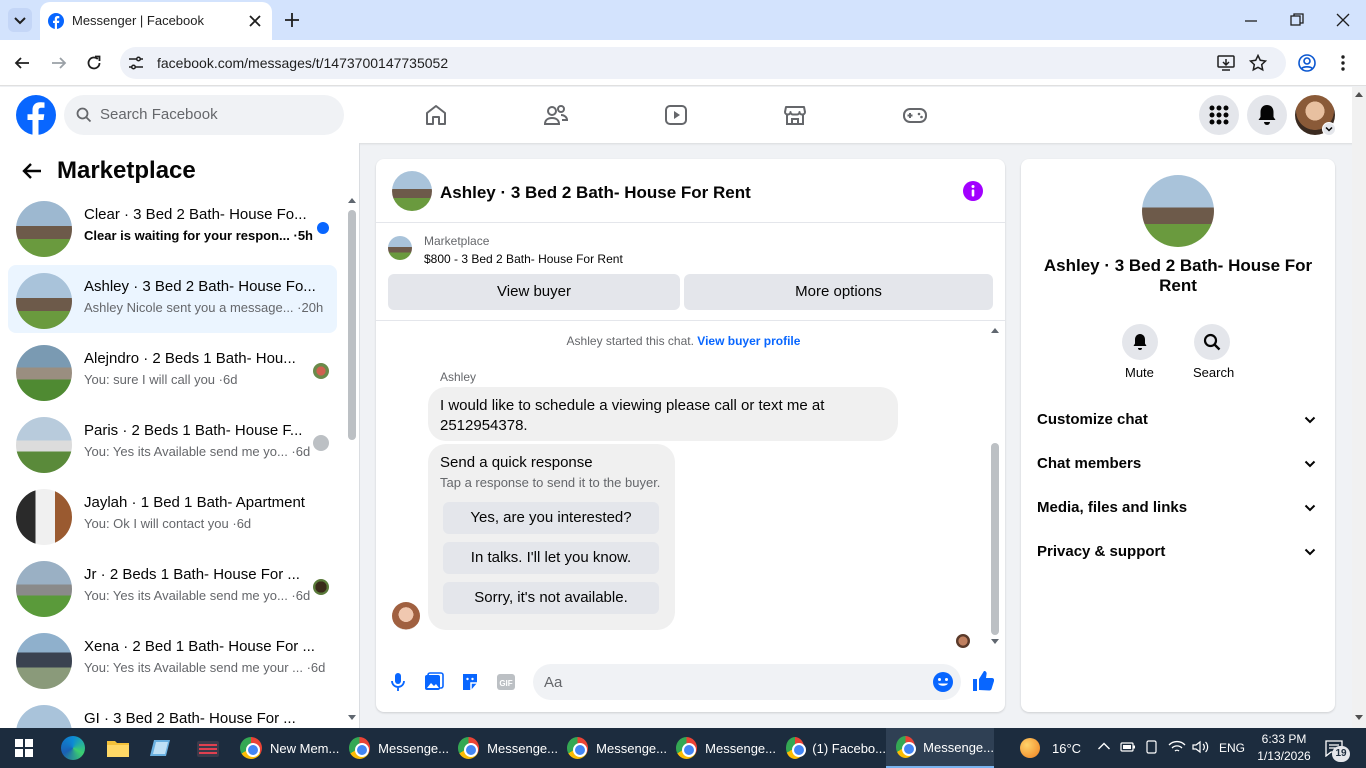 The height and width of the screenshot is (768, 1366). Describe the element at coordinates (556, 115) in the screenshot. I see `friends-icon` at that location.